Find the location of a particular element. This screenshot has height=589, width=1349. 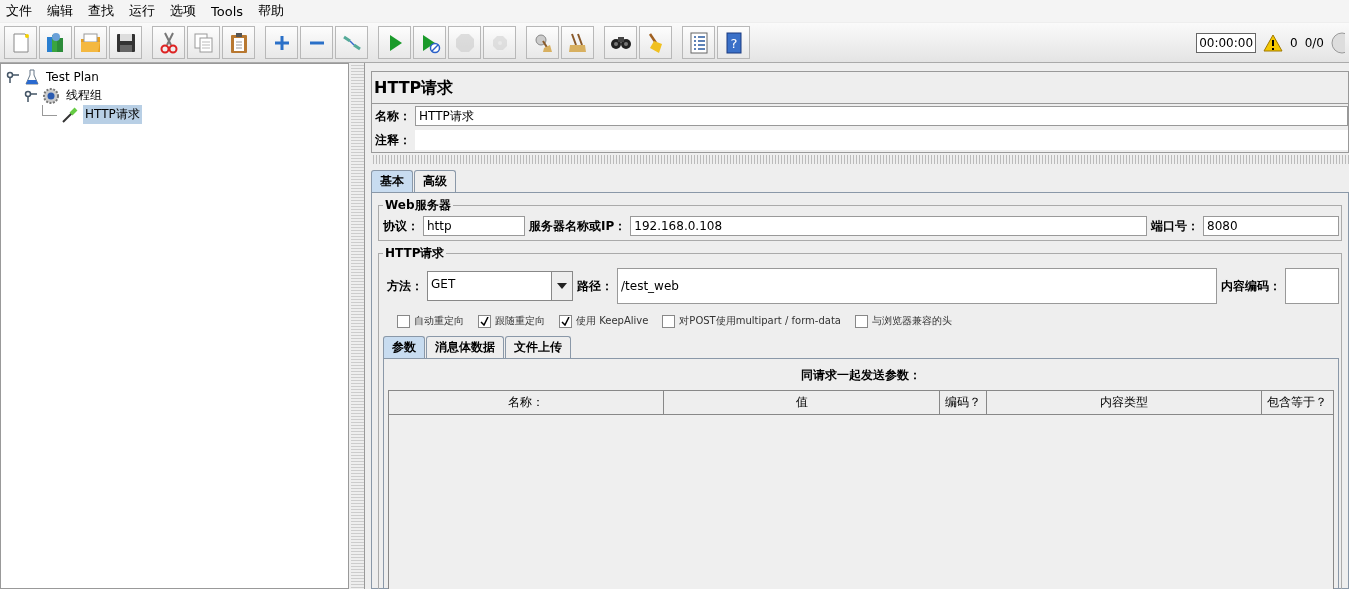

tab: 高级 is located at coordinates (435, 181).